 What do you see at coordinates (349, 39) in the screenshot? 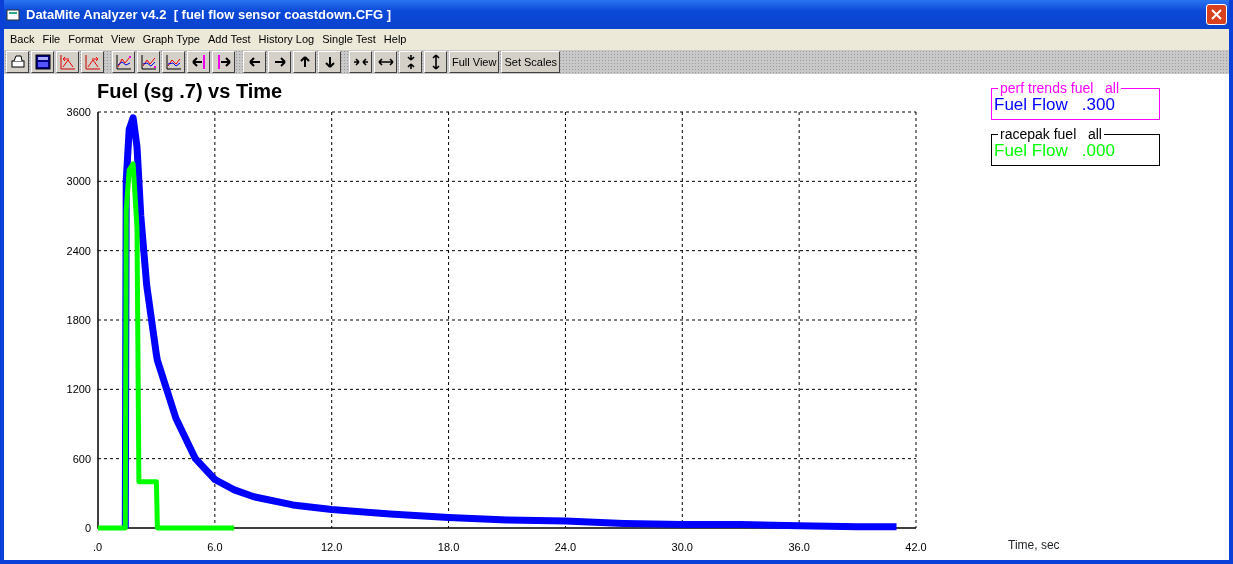
I see `menu-item: Single Test` at bounding box center [349, 39].